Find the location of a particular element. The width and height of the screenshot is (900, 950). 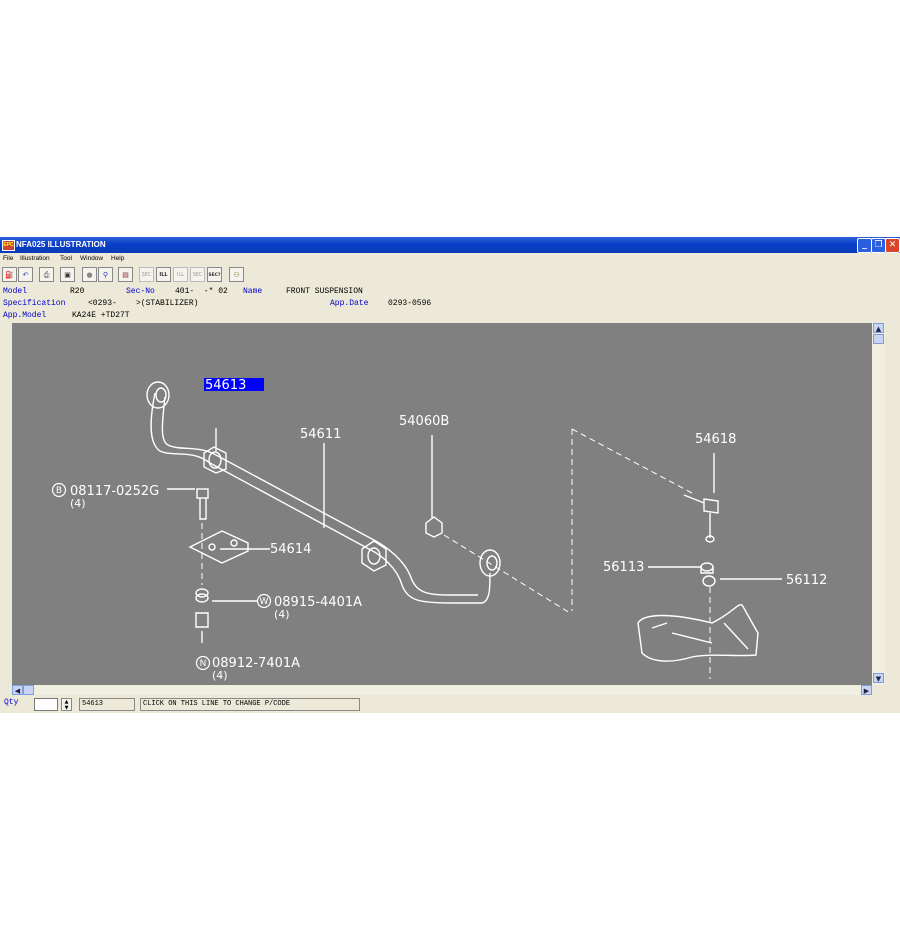

app-icon: EPC is located at coordinates (8, 245).